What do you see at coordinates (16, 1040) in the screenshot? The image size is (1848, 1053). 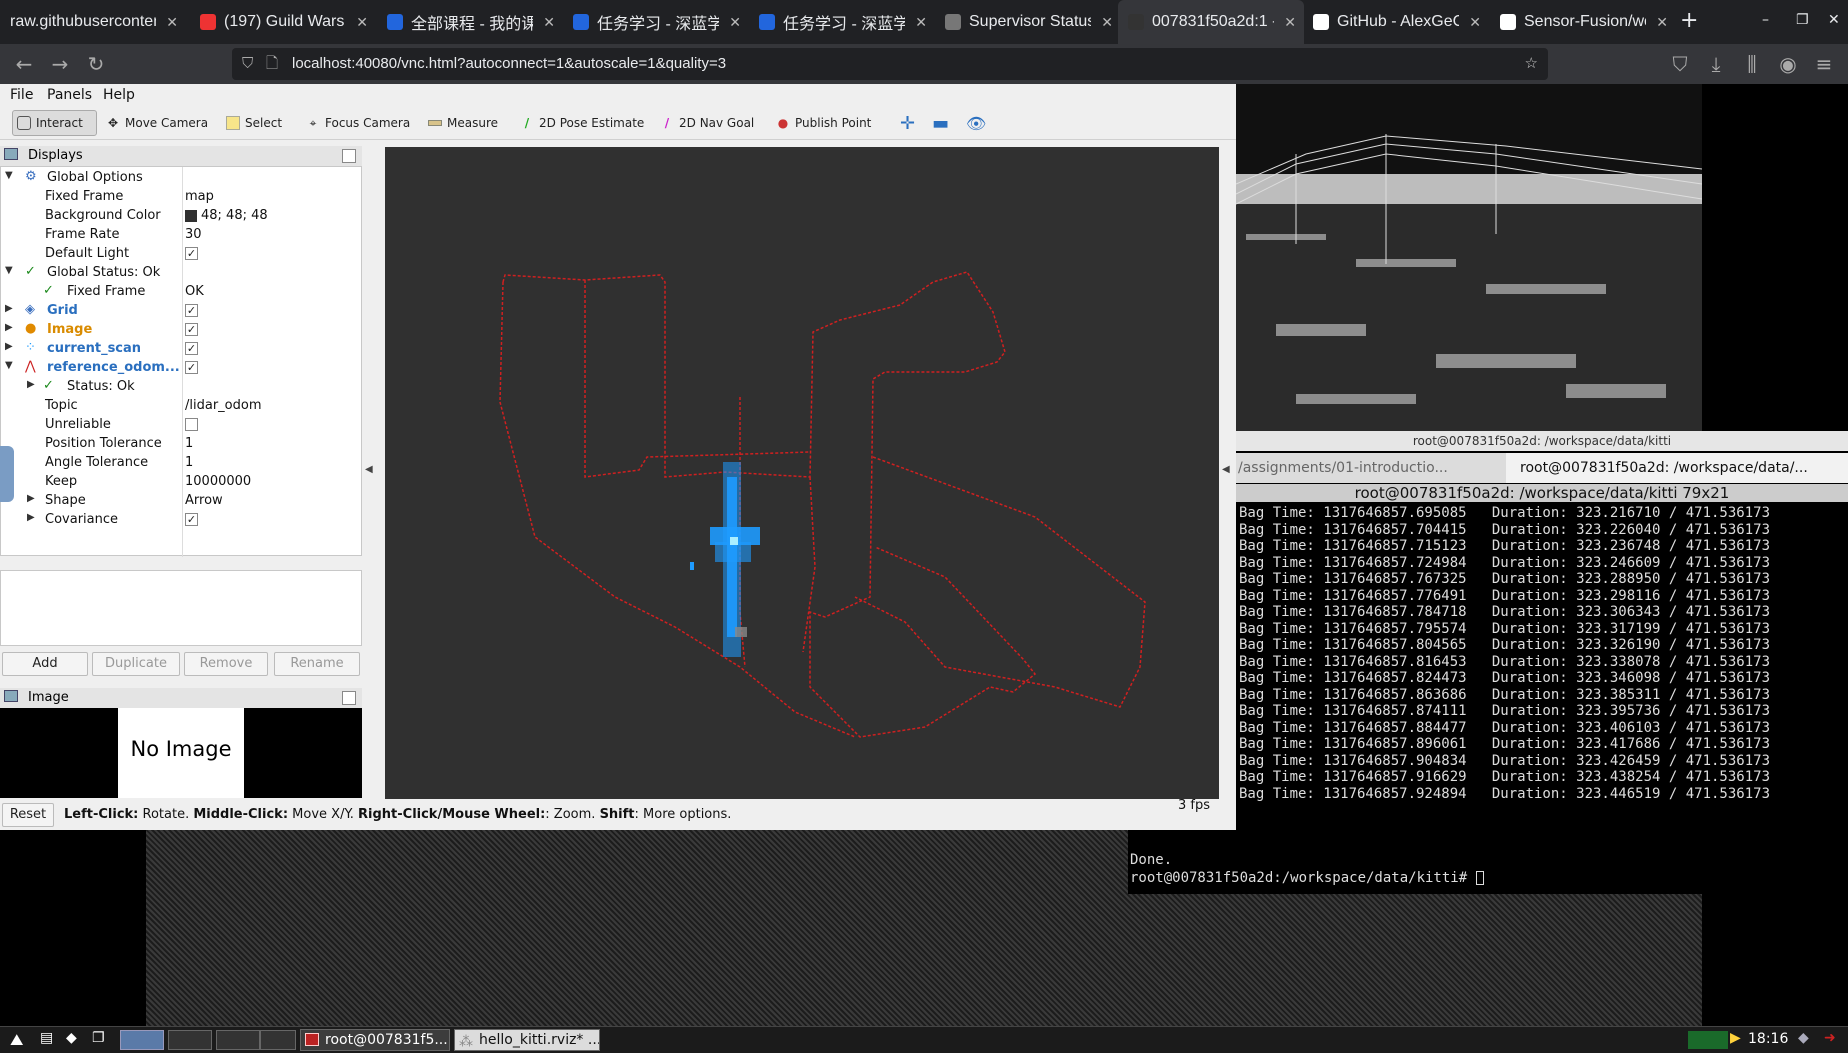 I see `start-menu-icon: ⛰` at bounding box center [16, 1040].